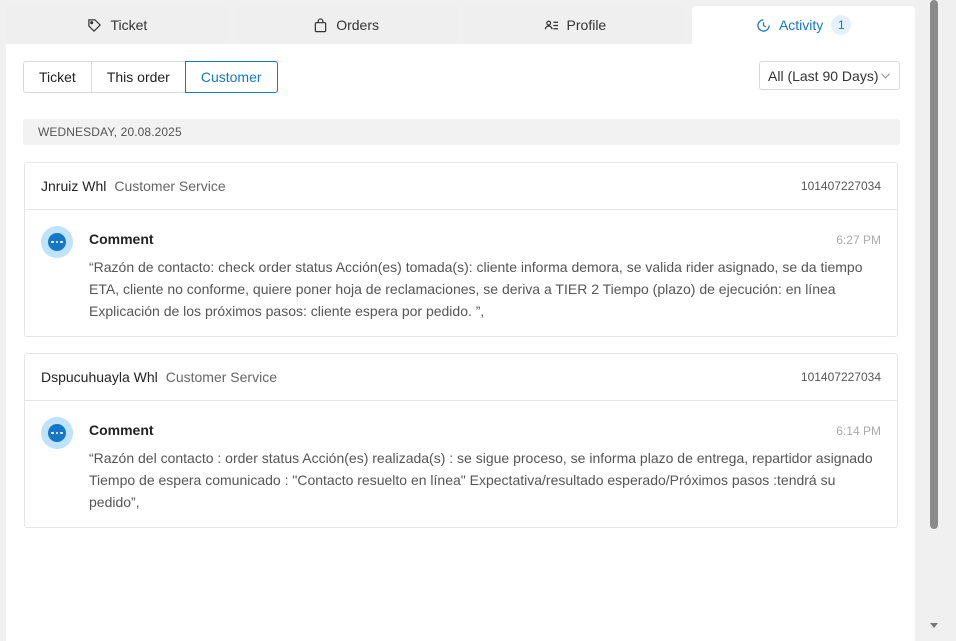 Image resolution: width=956 pixels, height=641 pixels. What do you see at coordinates (823, 75) in the screenshot?
I see `date-range-value: All (Last 90 Days)` at bounding box center [823, 75].